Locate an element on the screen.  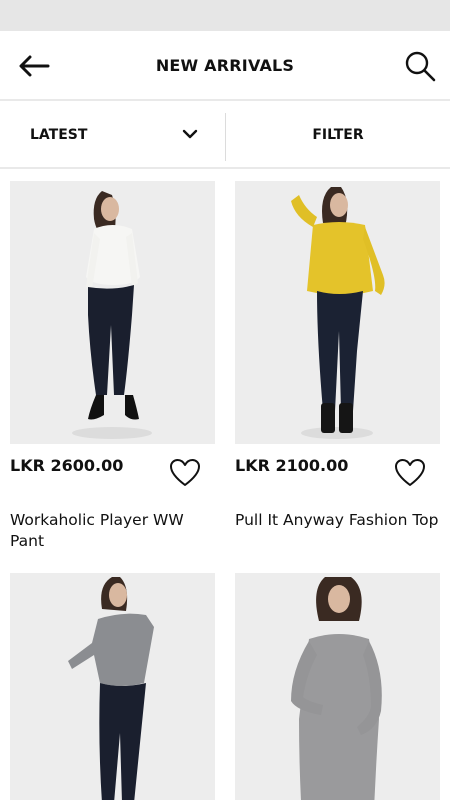
page-title: NEW ARRIVALS is located at coordinates (225, 65).